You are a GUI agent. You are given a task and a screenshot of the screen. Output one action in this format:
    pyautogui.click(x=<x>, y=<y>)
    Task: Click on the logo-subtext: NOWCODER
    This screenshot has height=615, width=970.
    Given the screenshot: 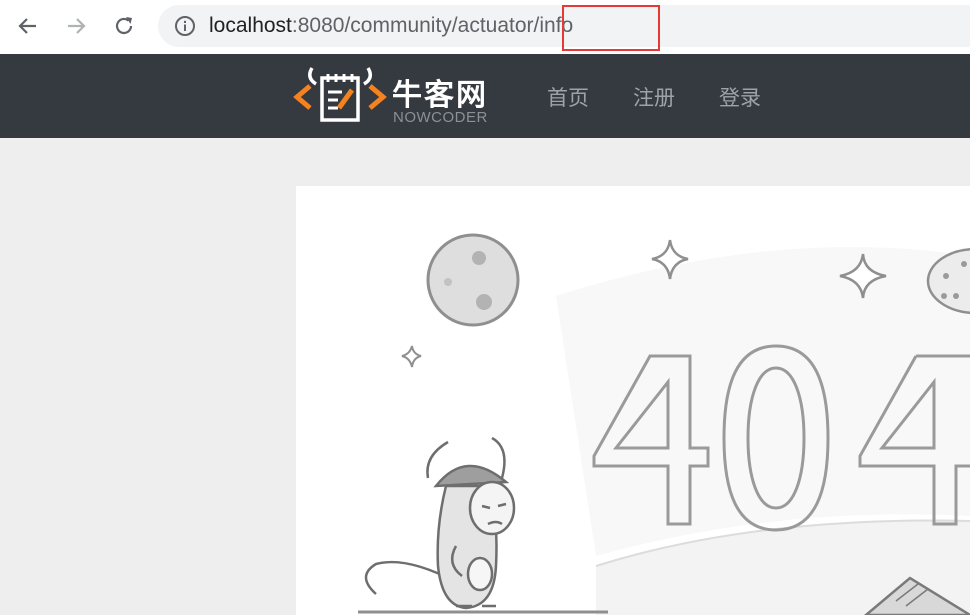 What is the action you would take?
    pyautogui.click(x=440, y=117)
    